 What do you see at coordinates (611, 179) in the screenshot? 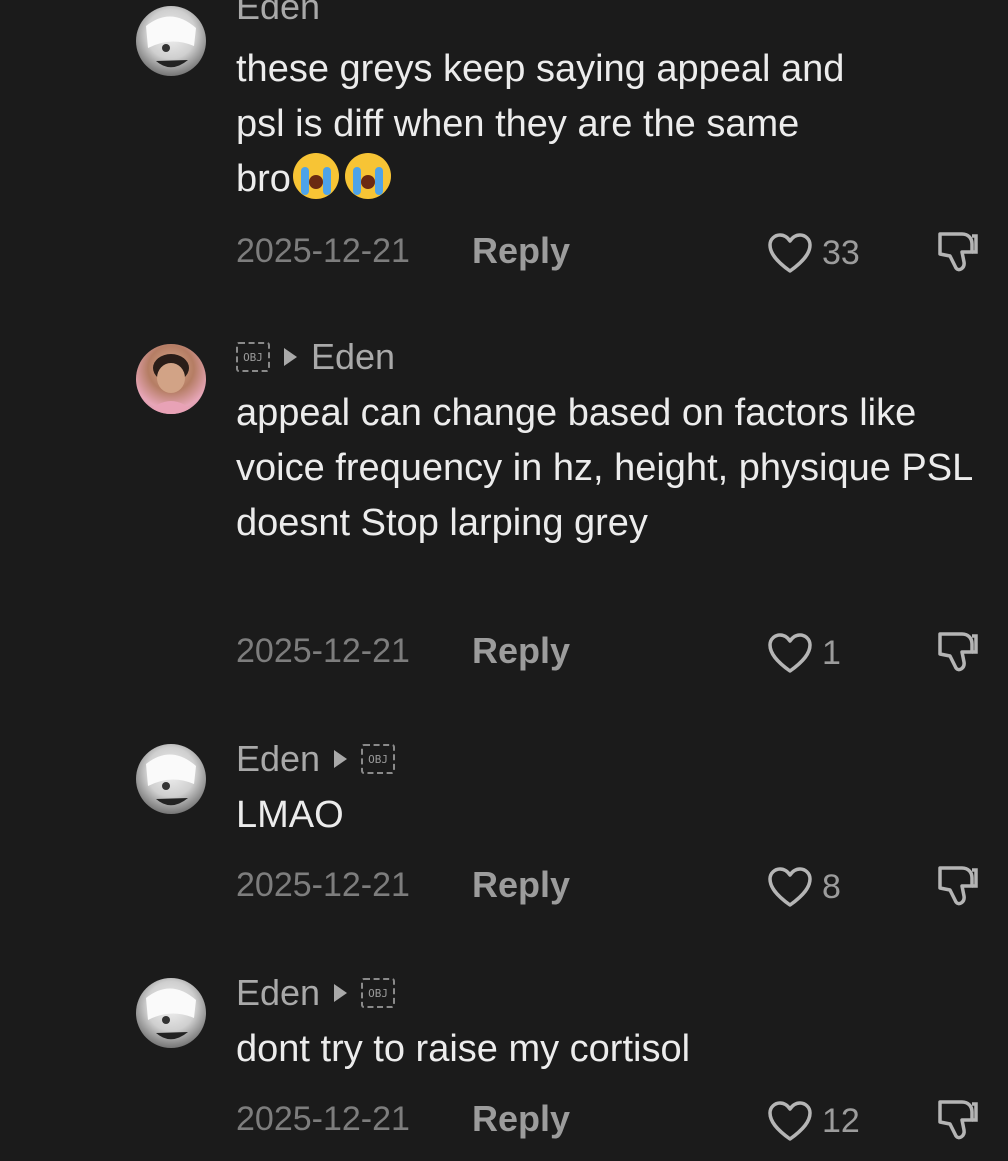
I see `comment-line: bro` at bounding box center [611, 179].